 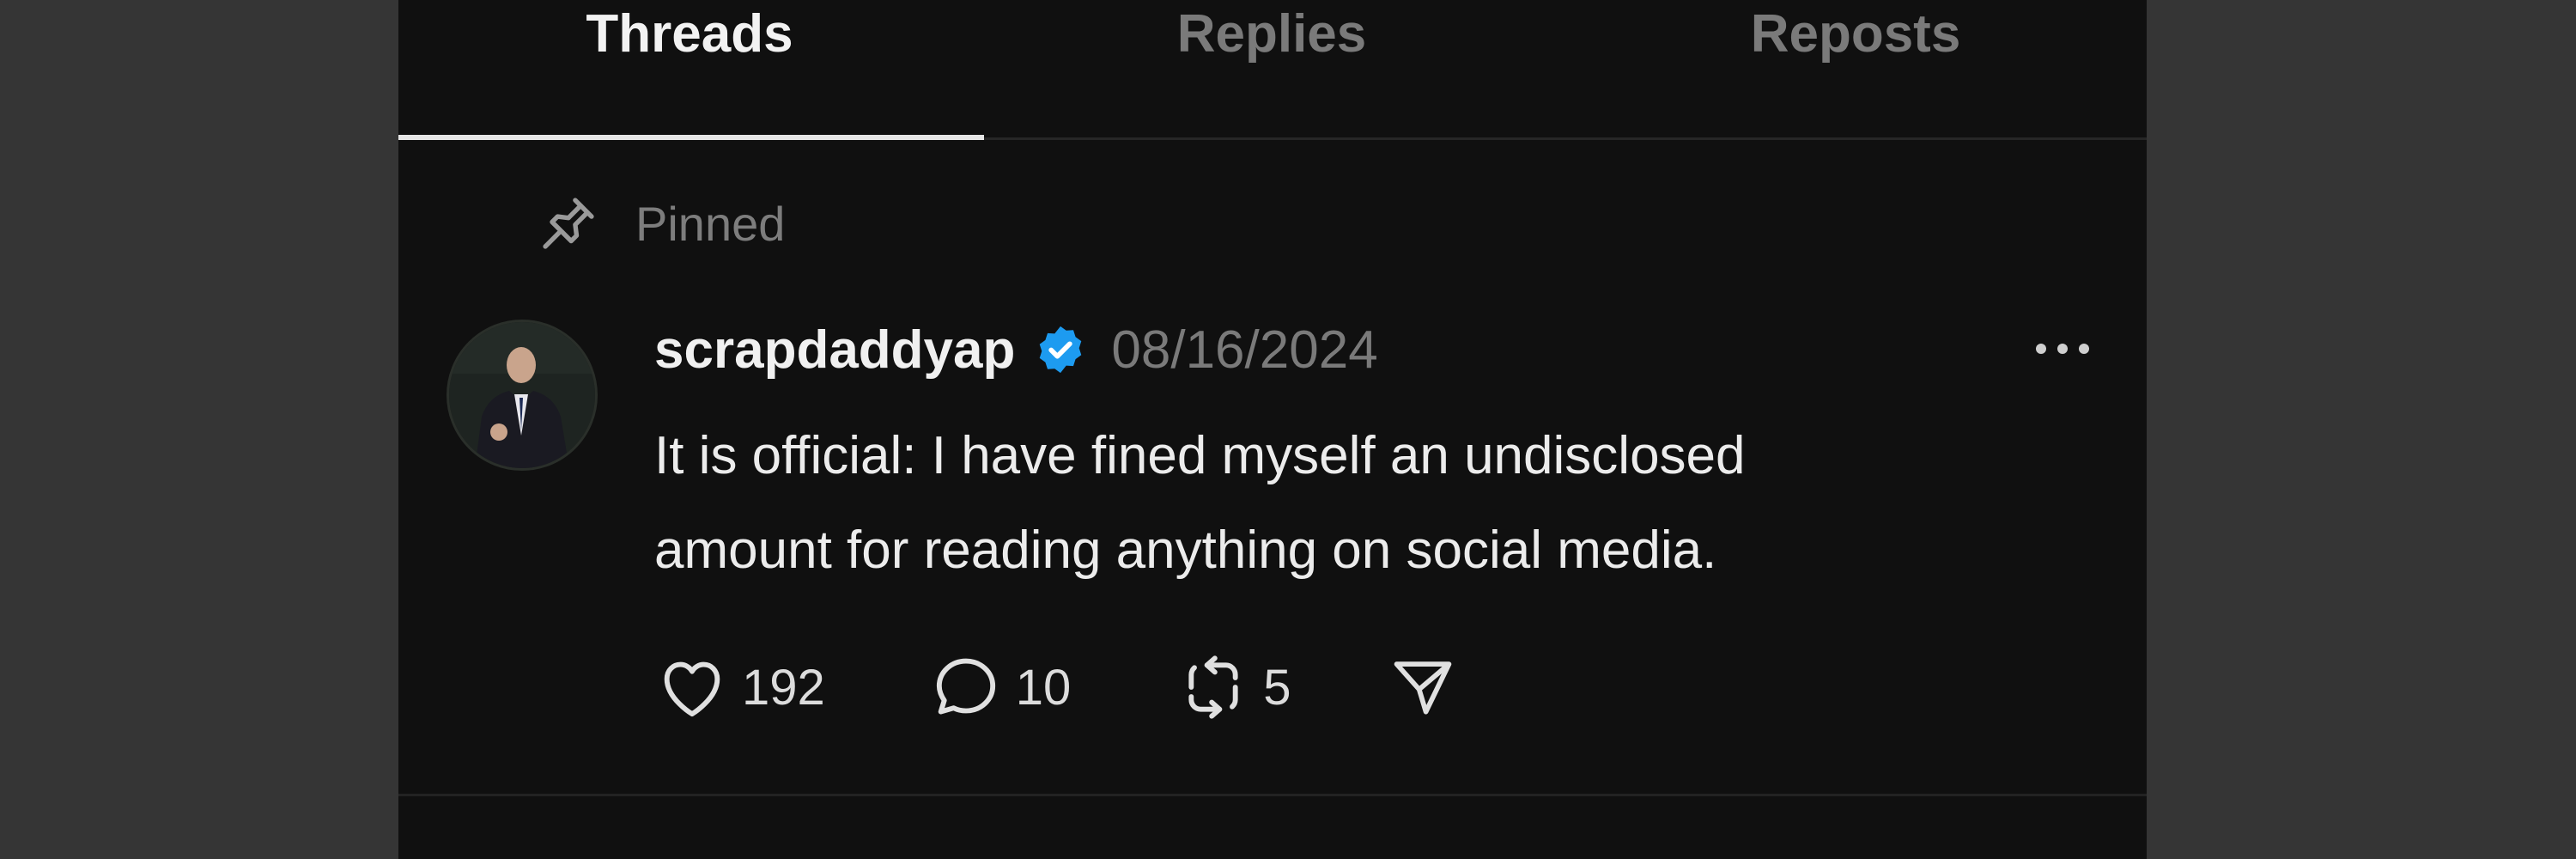 What do you see at coordinates (1856, 34) in the screenshot?
I see `tab-reposts-label: Reposts` at bounding box center [1856, 34].